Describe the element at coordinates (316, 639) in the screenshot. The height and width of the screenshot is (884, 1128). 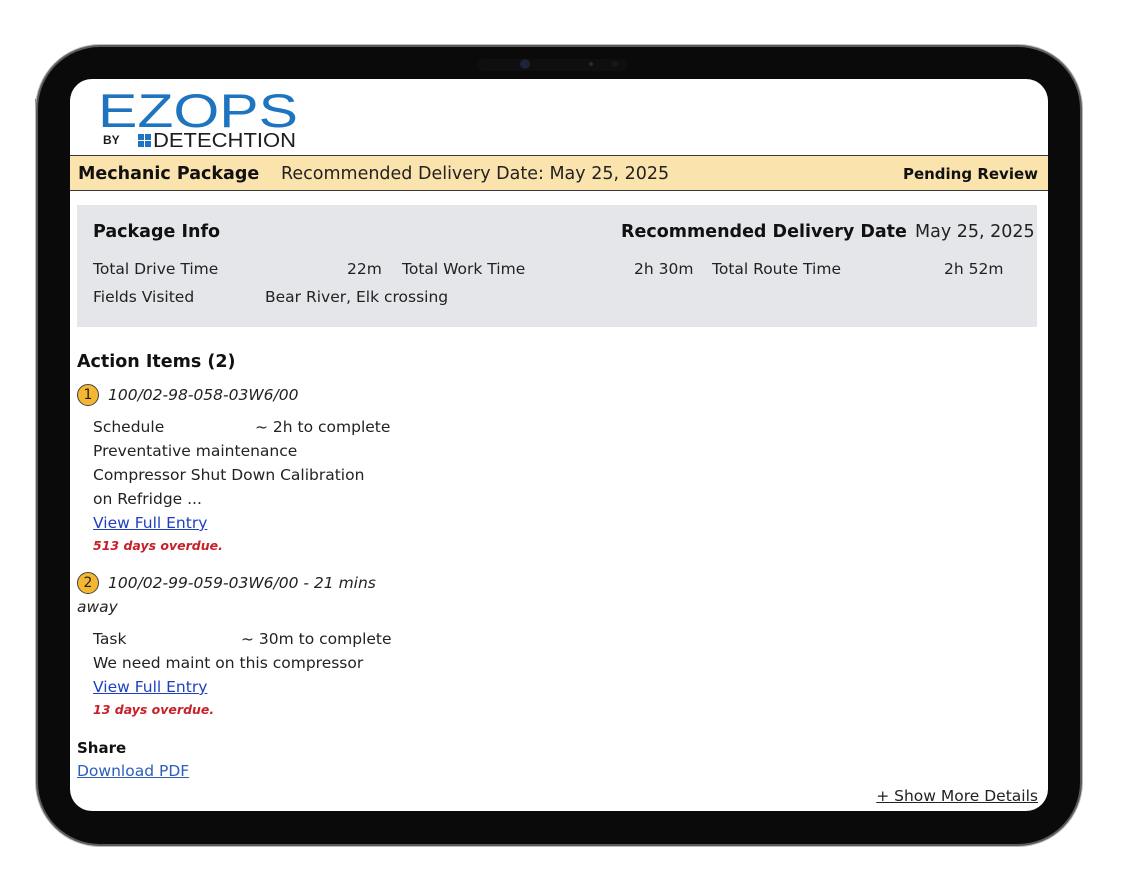
I see `action-item-duration: ~ 30m to complete` at that location.